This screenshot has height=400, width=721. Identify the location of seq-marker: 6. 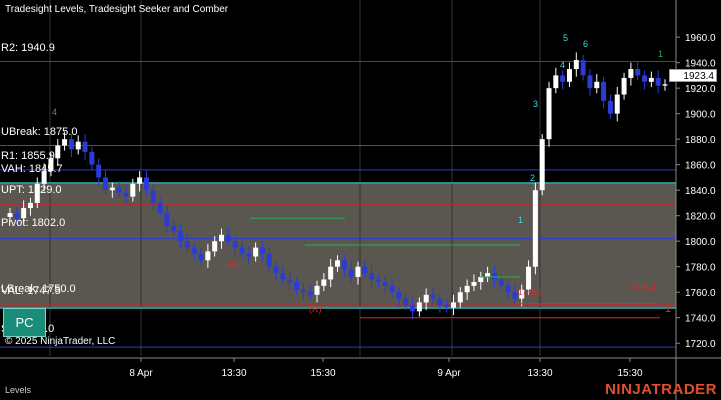
(585, 44).